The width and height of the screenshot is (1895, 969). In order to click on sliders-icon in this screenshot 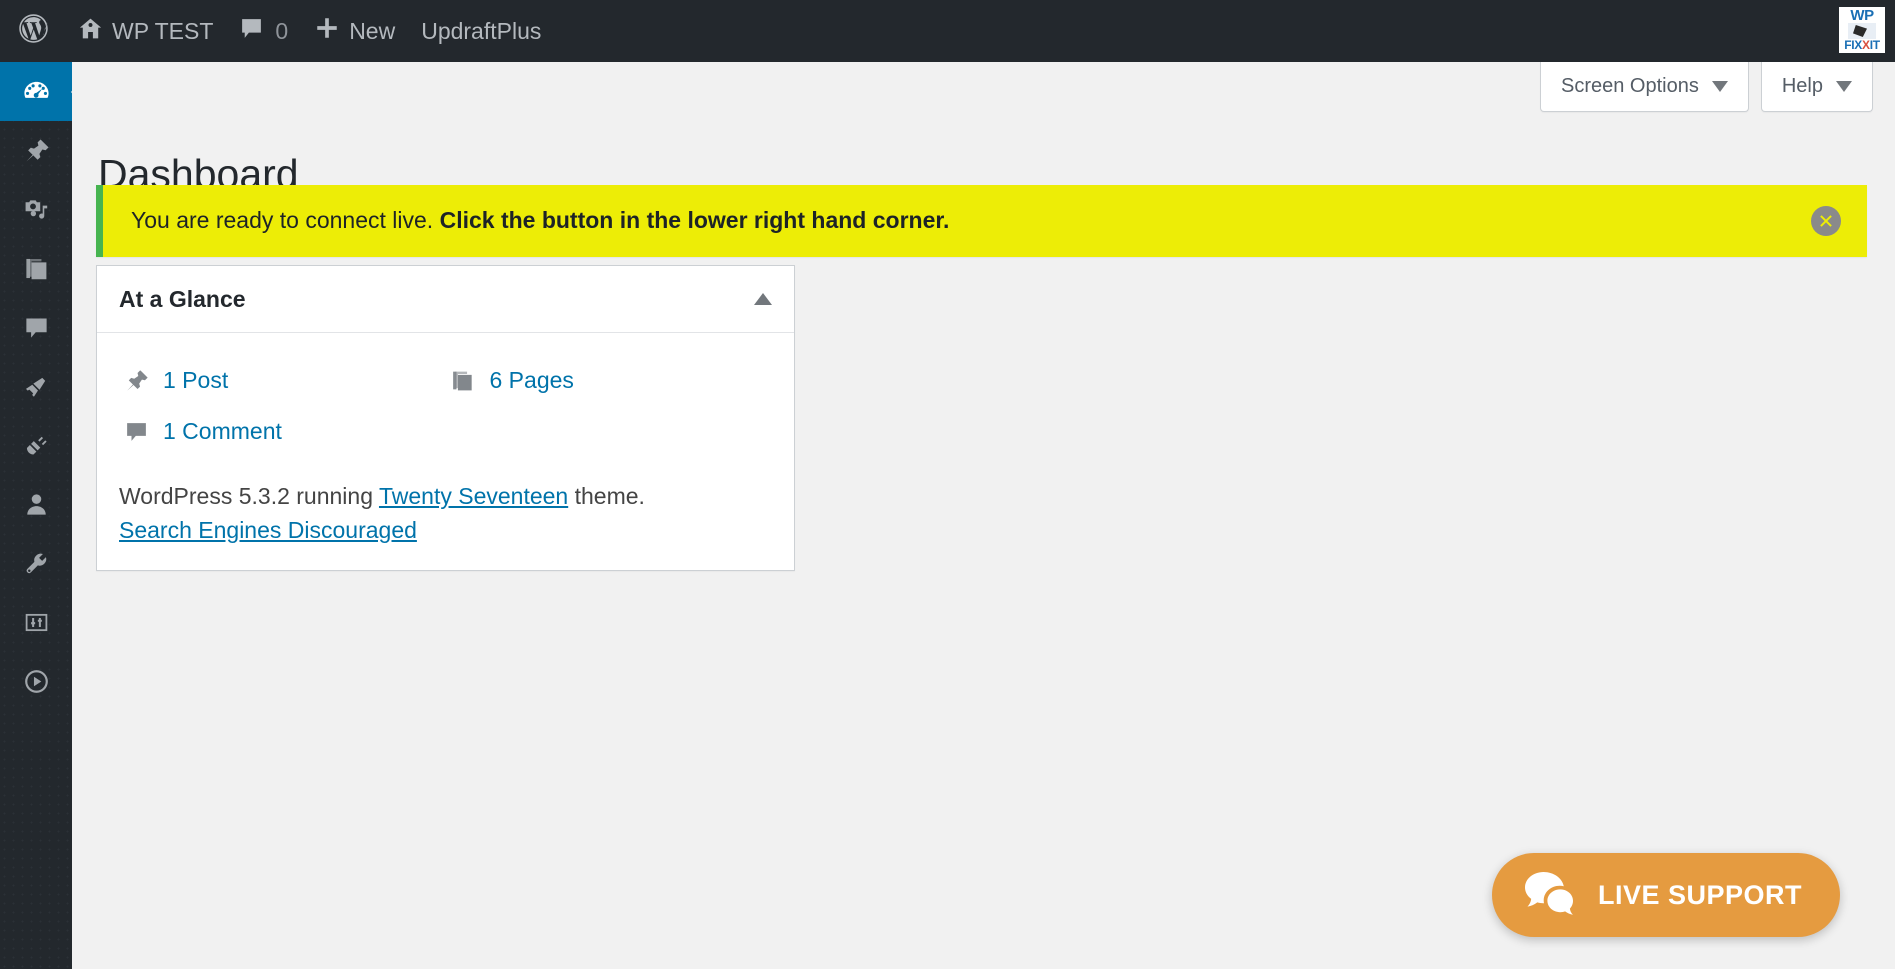, I will do `click(36, 622)`.